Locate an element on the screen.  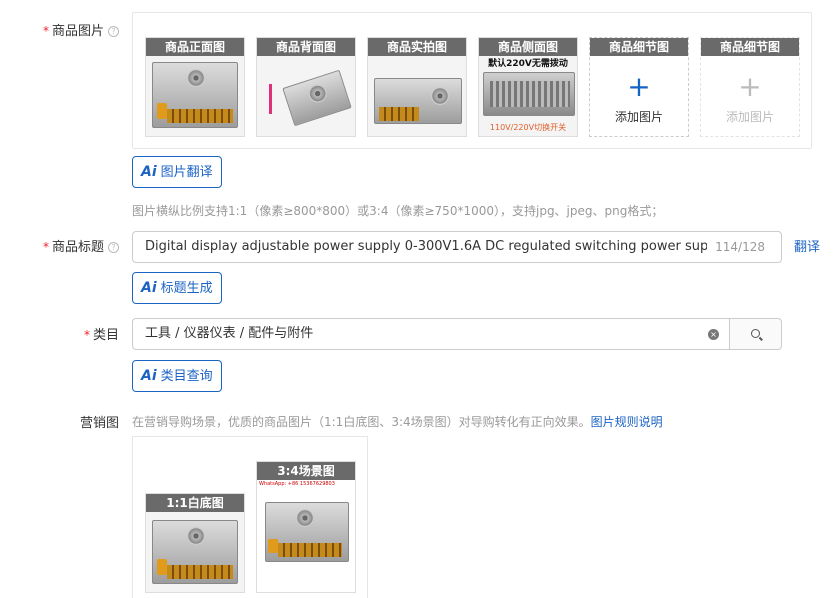
add-detail-image-button: 商品细节图 + 添加图片 is located at coordinates (639, 87).